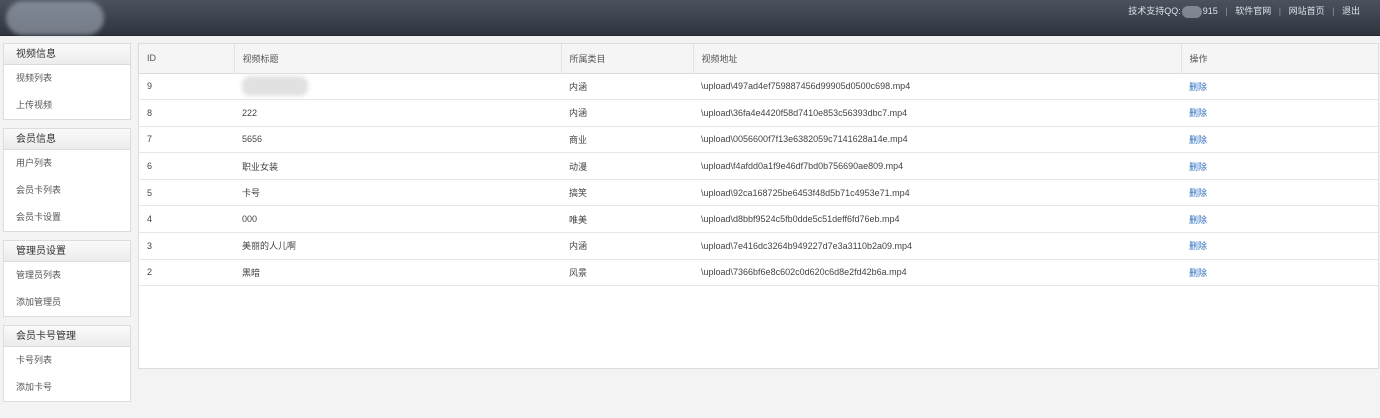  Describe the element at coordinates (187, 59) in the screenshot. I see `header-id: ID` at that location.